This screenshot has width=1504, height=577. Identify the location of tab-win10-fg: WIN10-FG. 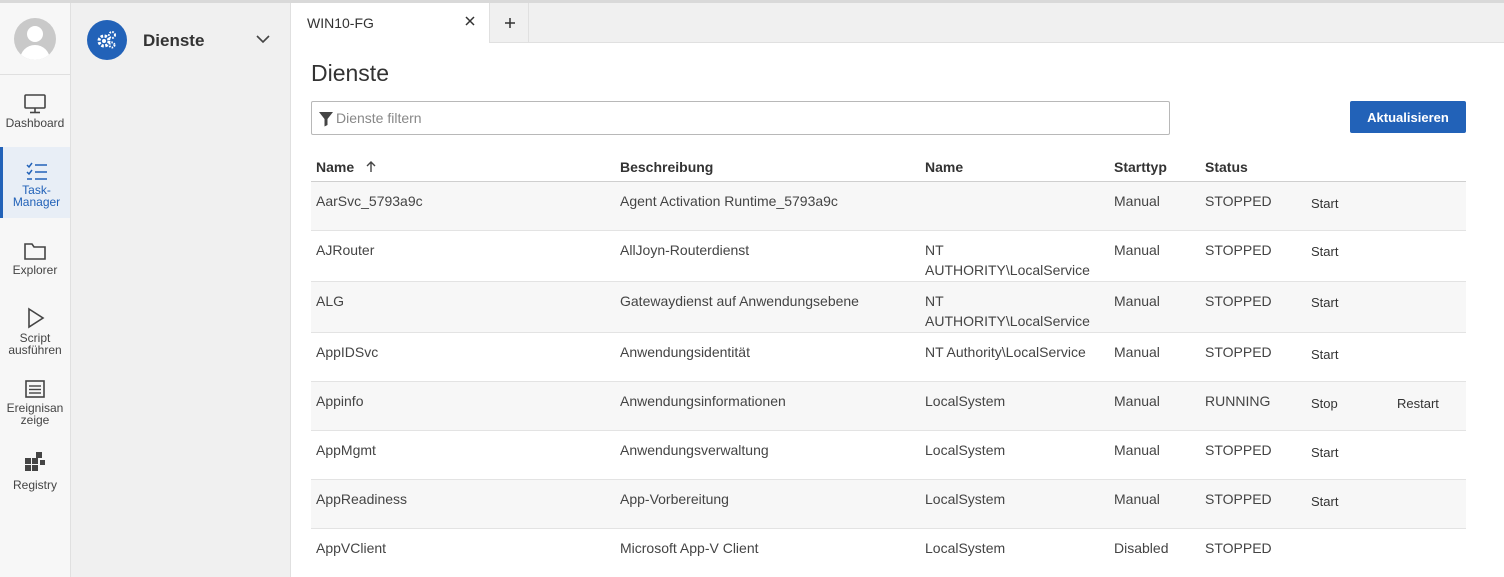
(390, 23).